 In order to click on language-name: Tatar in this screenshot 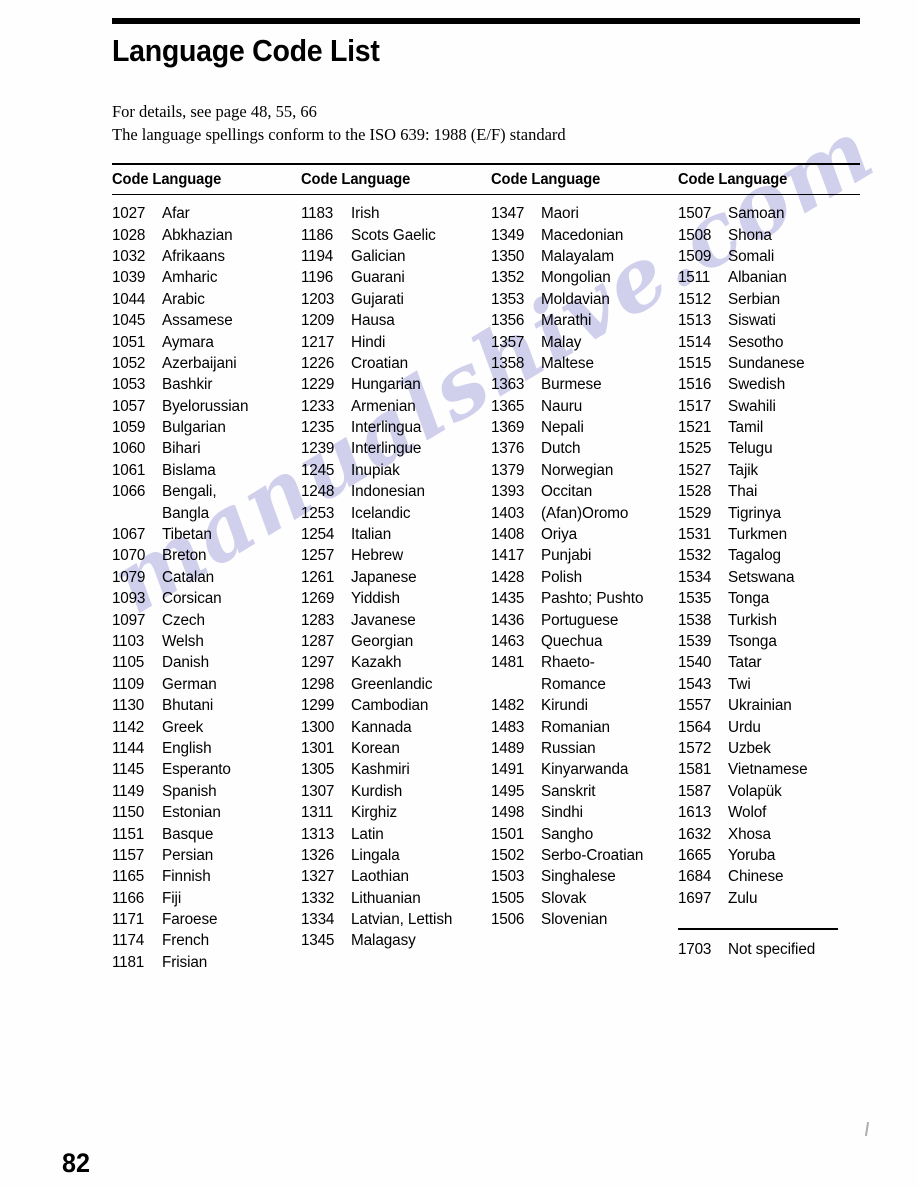, I will do `click(745, 663)`.